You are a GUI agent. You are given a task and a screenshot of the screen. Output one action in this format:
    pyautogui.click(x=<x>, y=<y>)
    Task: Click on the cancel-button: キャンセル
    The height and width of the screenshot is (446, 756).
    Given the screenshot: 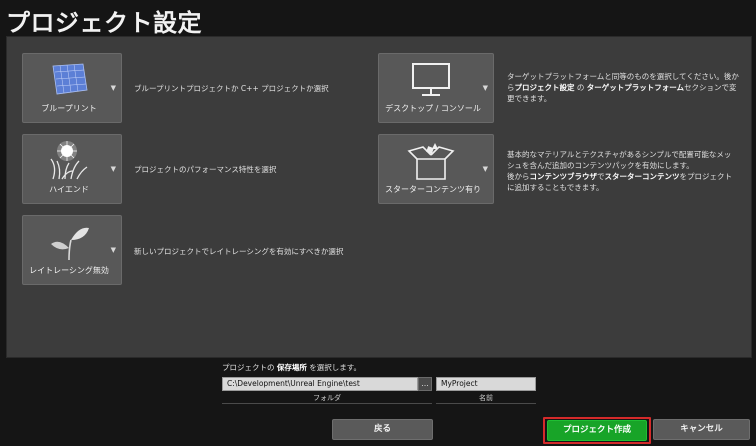 What is the action you would take?
    pyautogui.click(x=701, y=429)
    